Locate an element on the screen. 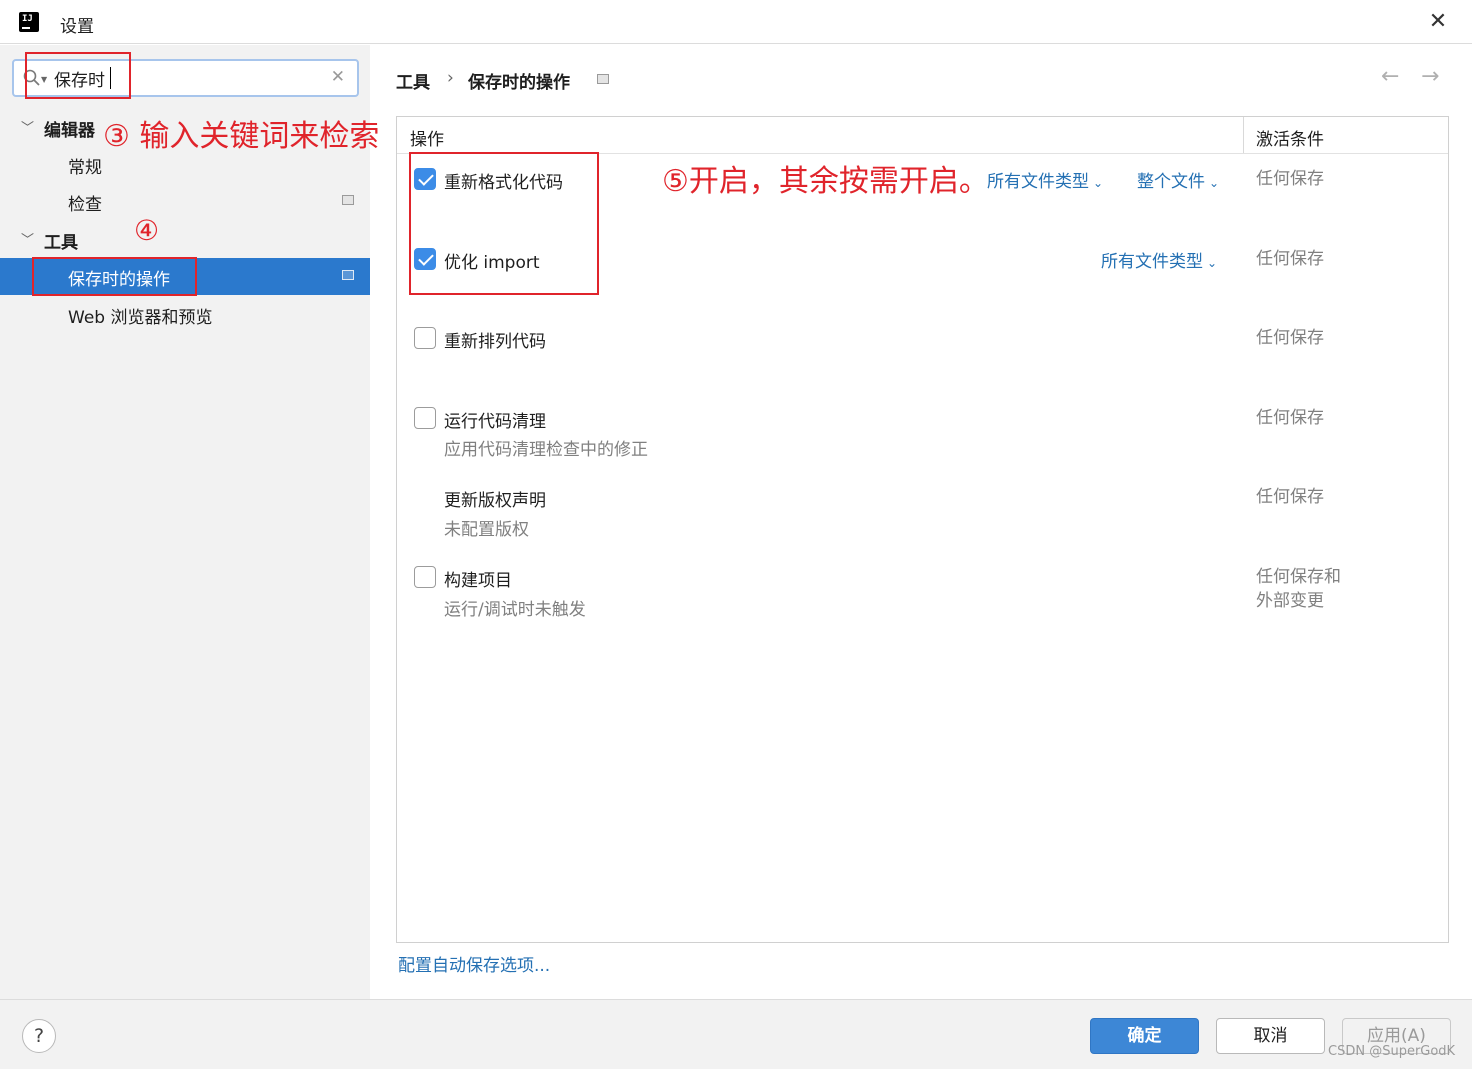 Image resolution: width=1472 pixels, height=1069 pixels. sidebar-item-inspections: 检查 is located at coordinates (185, 201).